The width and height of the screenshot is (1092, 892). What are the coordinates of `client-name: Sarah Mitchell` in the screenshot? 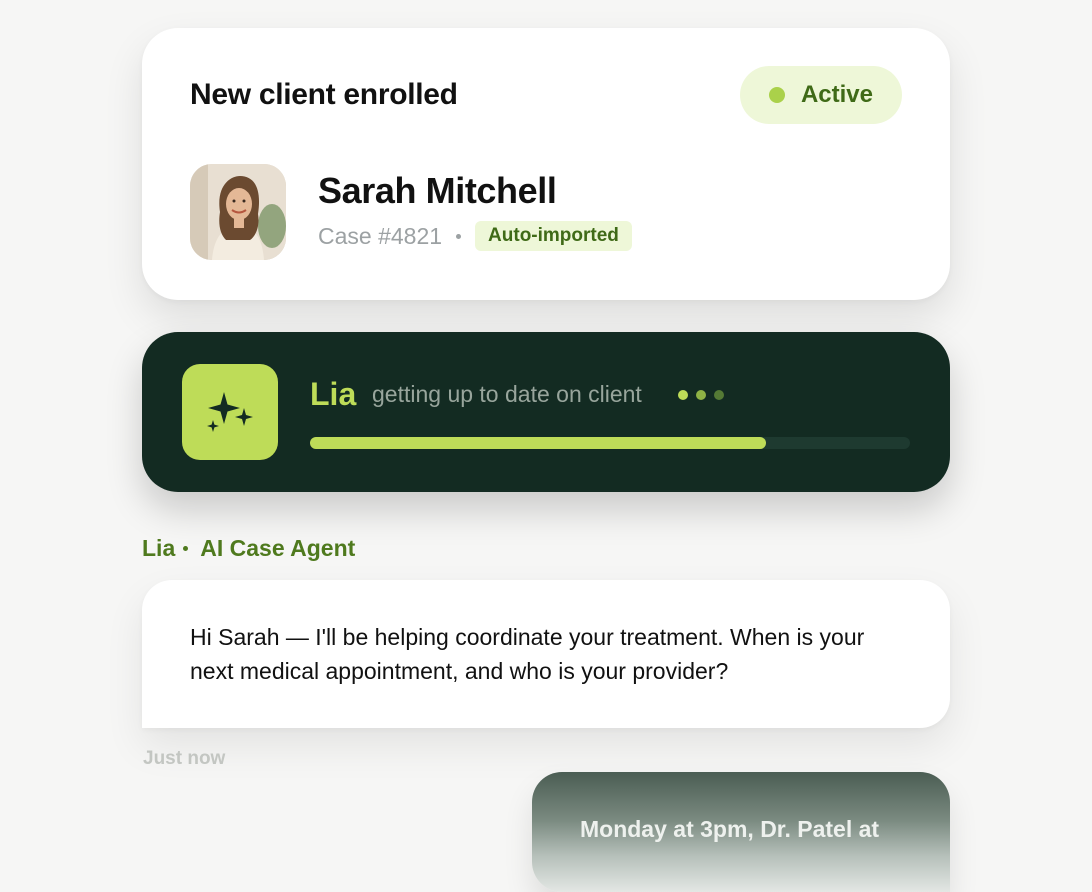 It's located at (437, 190).